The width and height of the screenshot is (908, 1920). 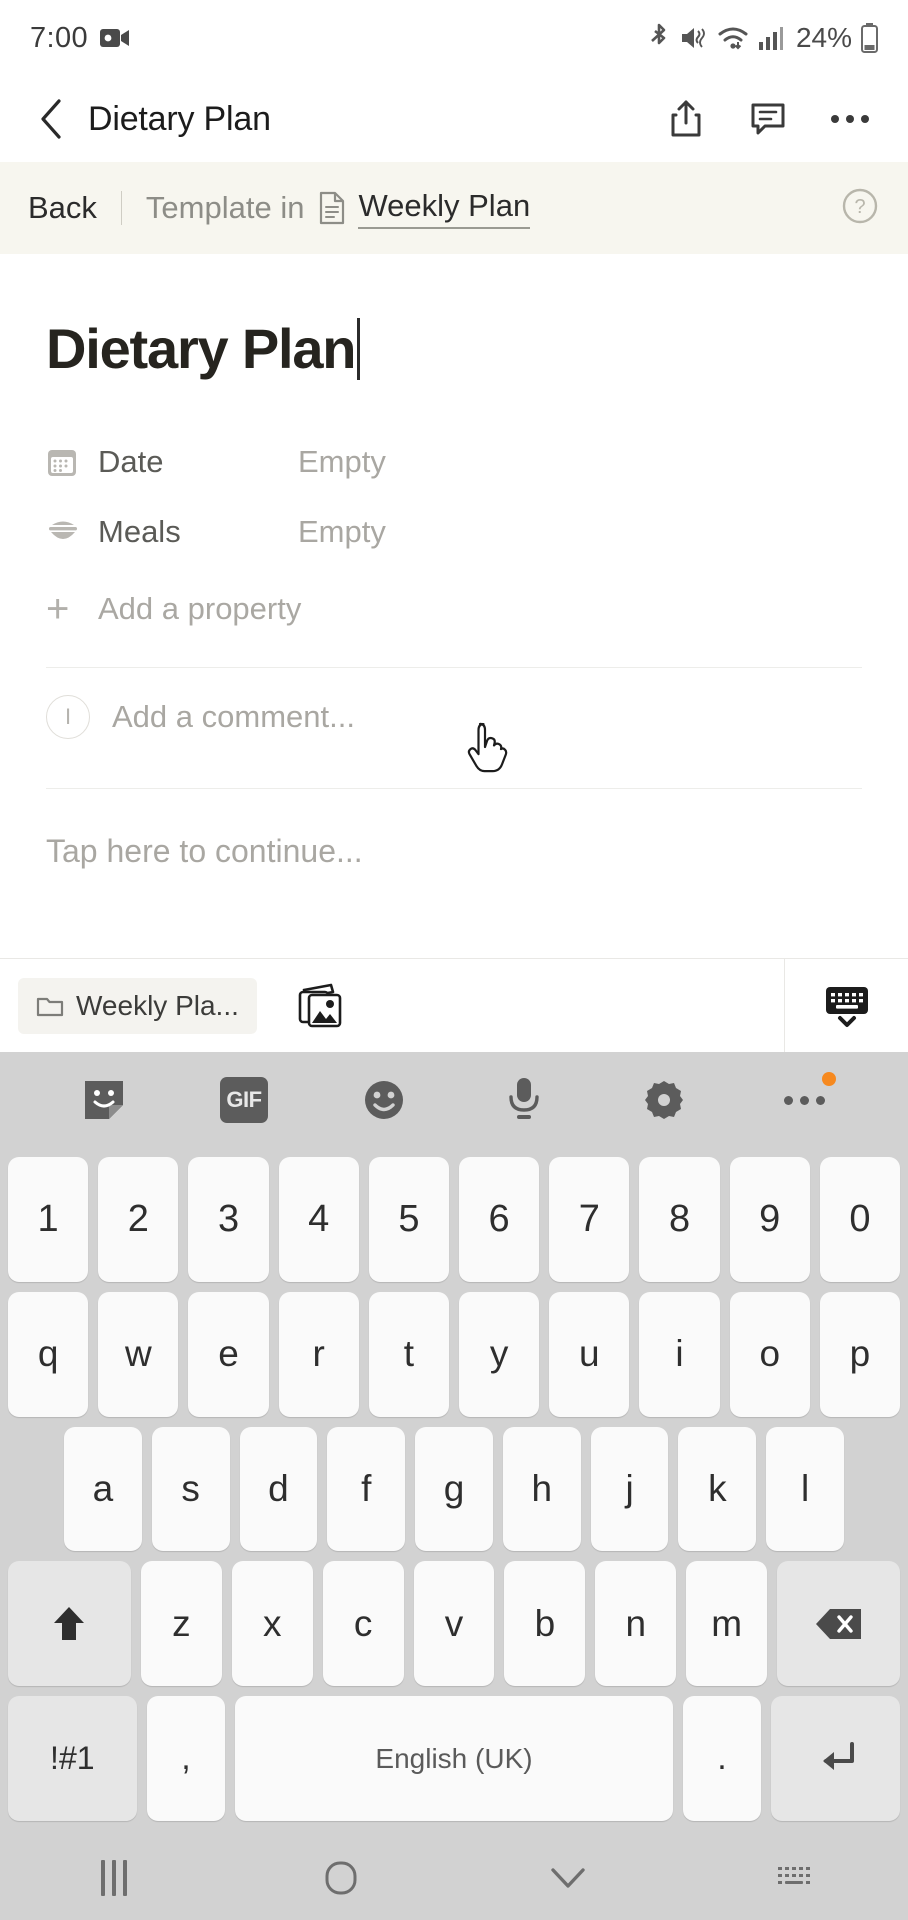 What do you see at coordinates (318, 1219) in the screenshot?
I see `key-4: 4` at bounding box center [318, 1219].